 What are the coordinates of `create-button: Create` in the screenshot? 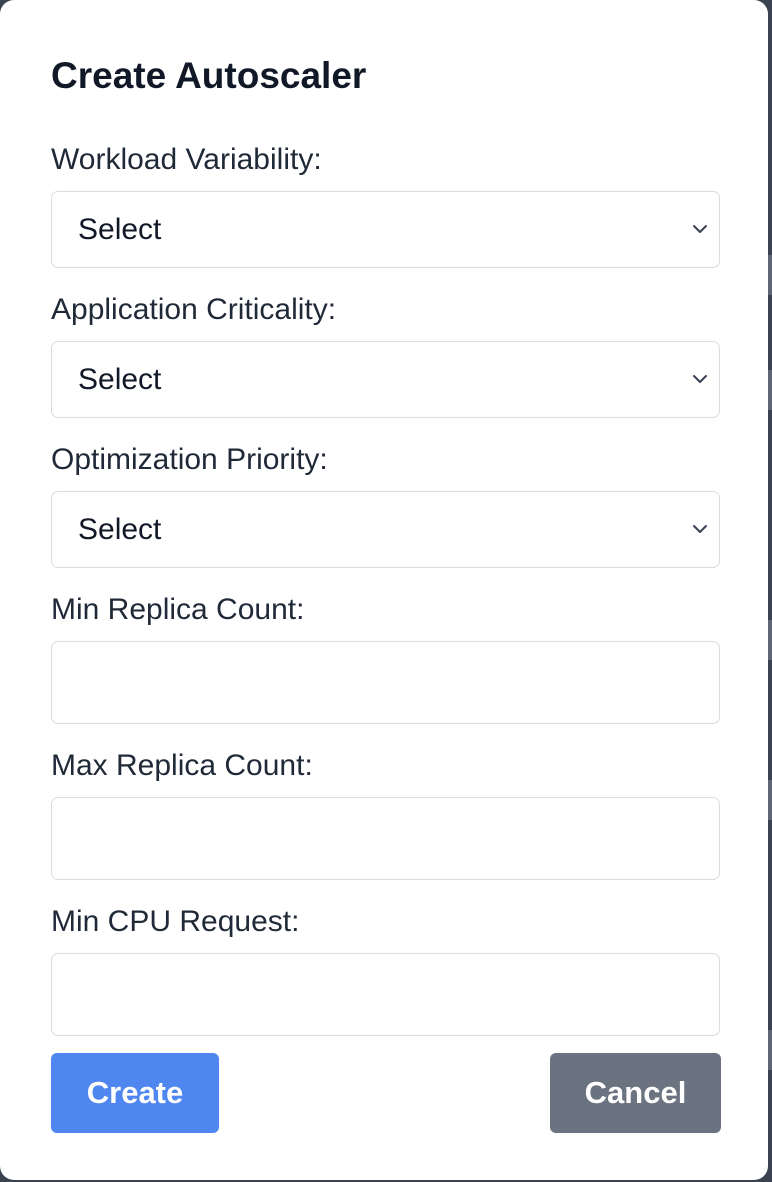 It's located at (135, 1093).